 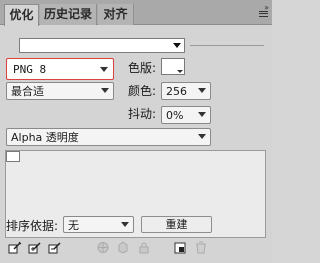 I want to click on sort-by-value: 无, so click(x=73, y=225).